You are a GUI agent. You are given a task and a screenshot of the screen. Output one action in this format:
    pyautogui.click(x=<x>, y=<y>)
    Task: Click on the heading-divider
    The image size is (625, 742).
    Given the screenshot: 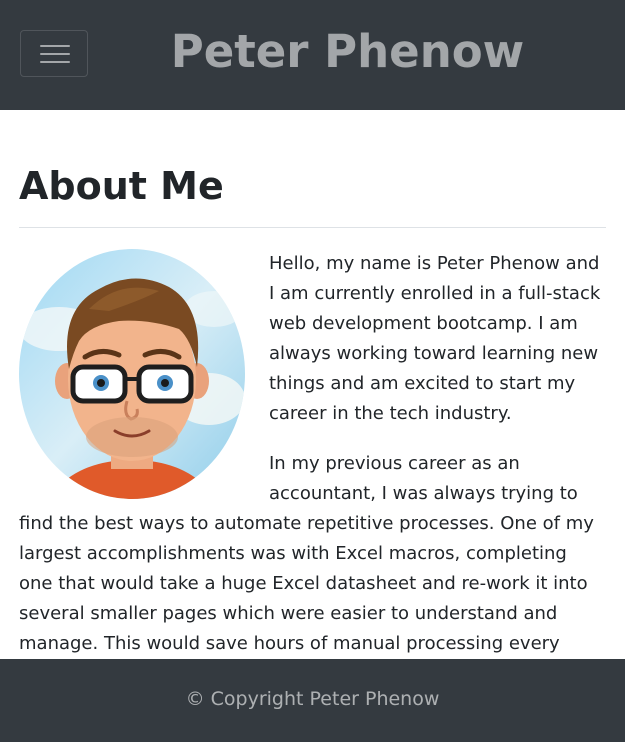 What is the action you would take?
    pyautogui.click(x=312, y=227)
    